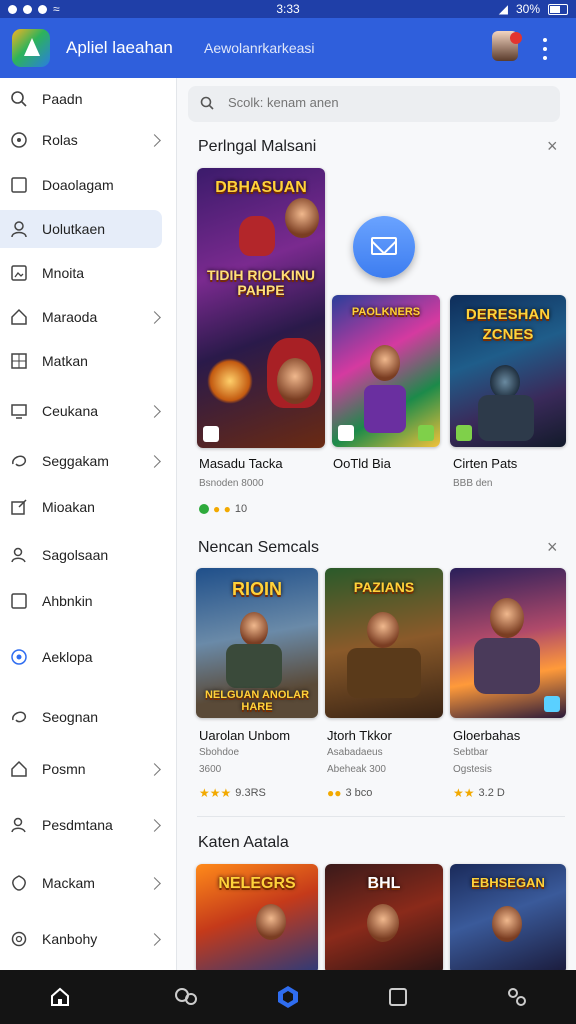  I want to click on sidebar-item: Mnoita, so click(81, 273).